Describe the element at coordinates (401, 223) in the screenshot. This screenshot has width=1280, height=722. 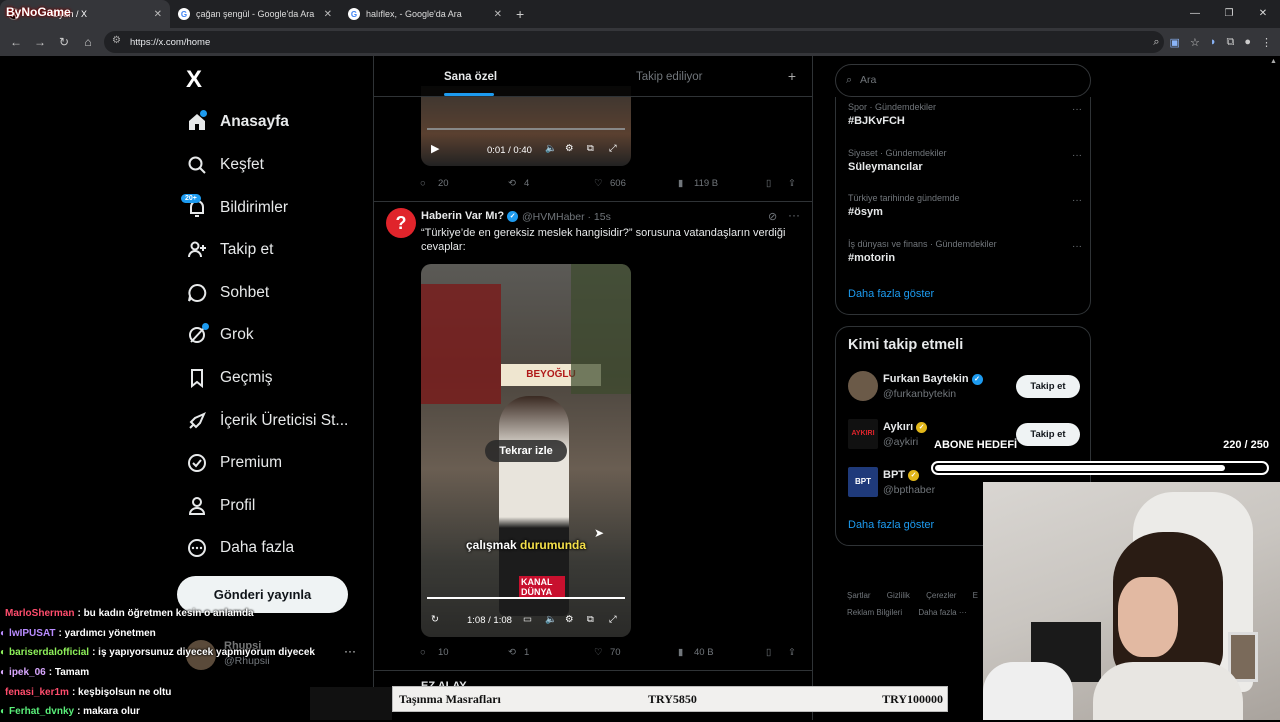
I see `tweet2-avatar: ?` at that location.